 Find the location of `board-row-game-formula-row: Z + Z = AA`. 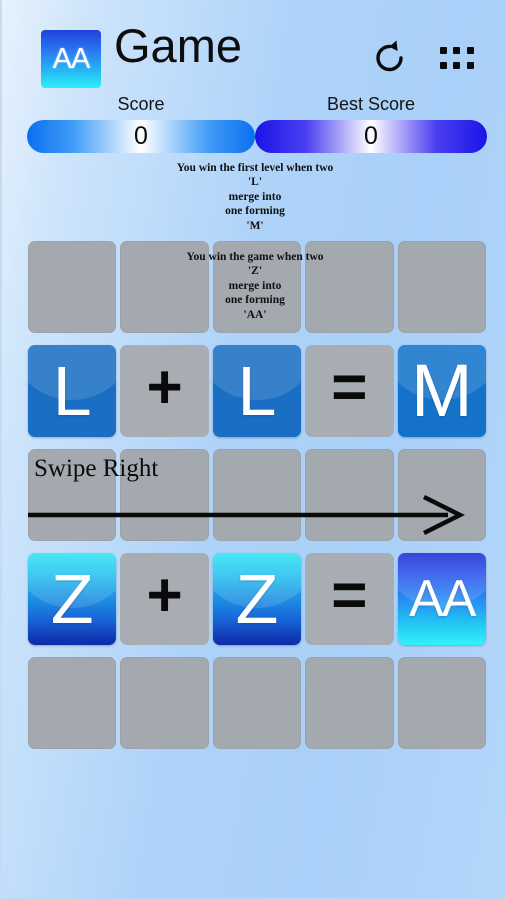

board-row-game-formula-row: Z + Z = AA is located at coordinates (257, 599).